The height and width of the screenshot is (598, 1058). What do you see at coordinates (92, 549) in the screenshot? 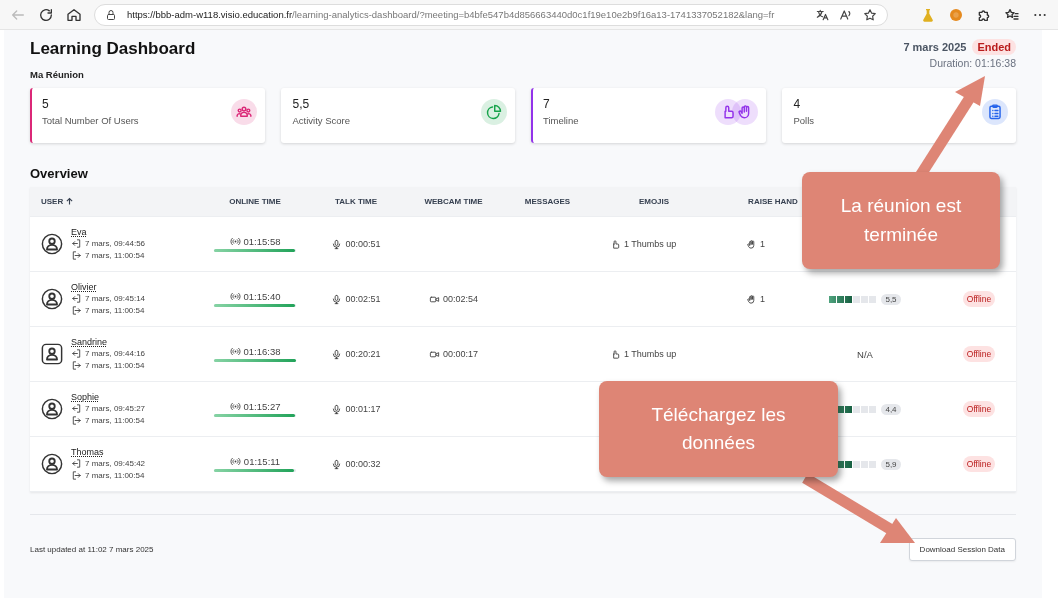
I see `last-updated-text: Last updated at 11:02 7 mars 2025` at bounding box center [92, 549].